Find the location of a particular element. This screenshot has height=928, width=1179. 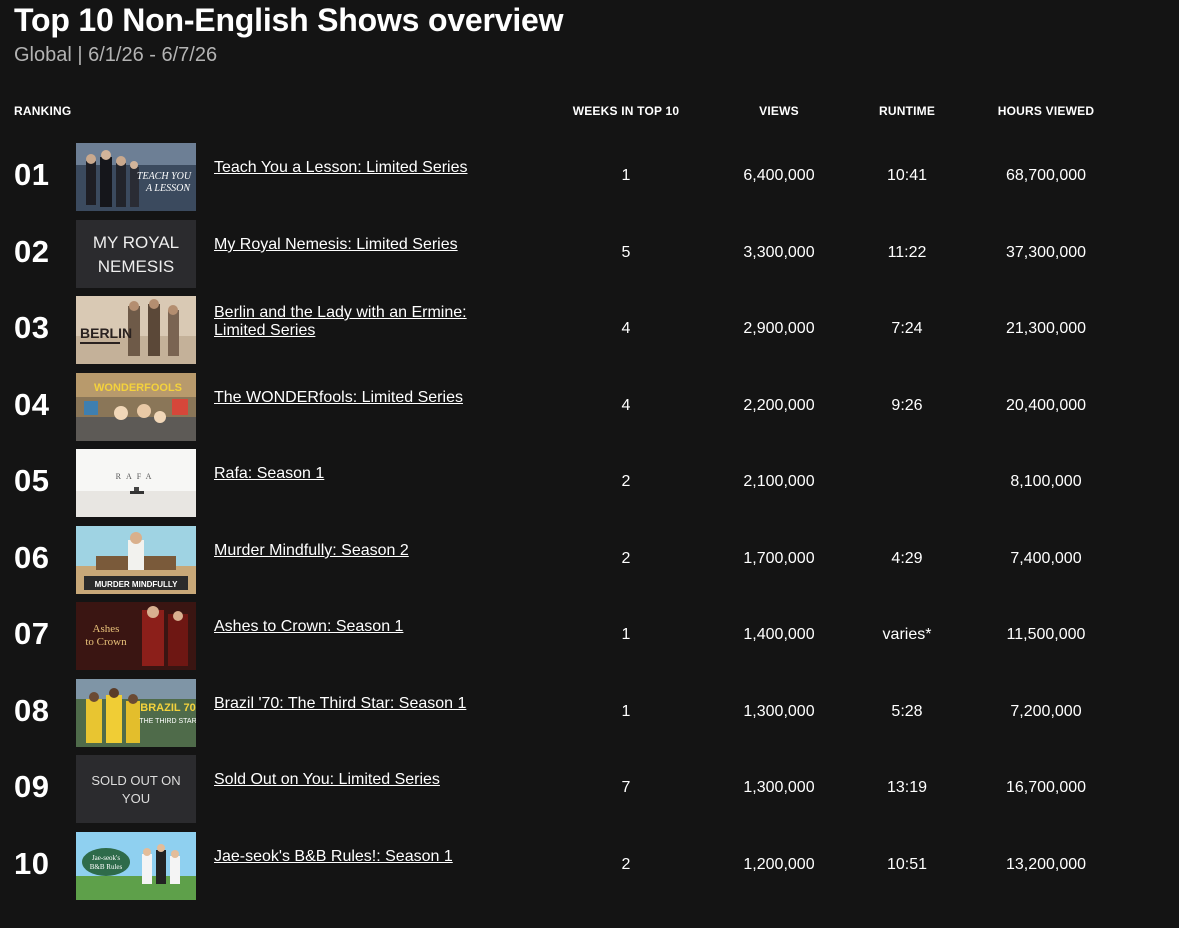

runtime-value: varies* is located at coordinates (907, 634).